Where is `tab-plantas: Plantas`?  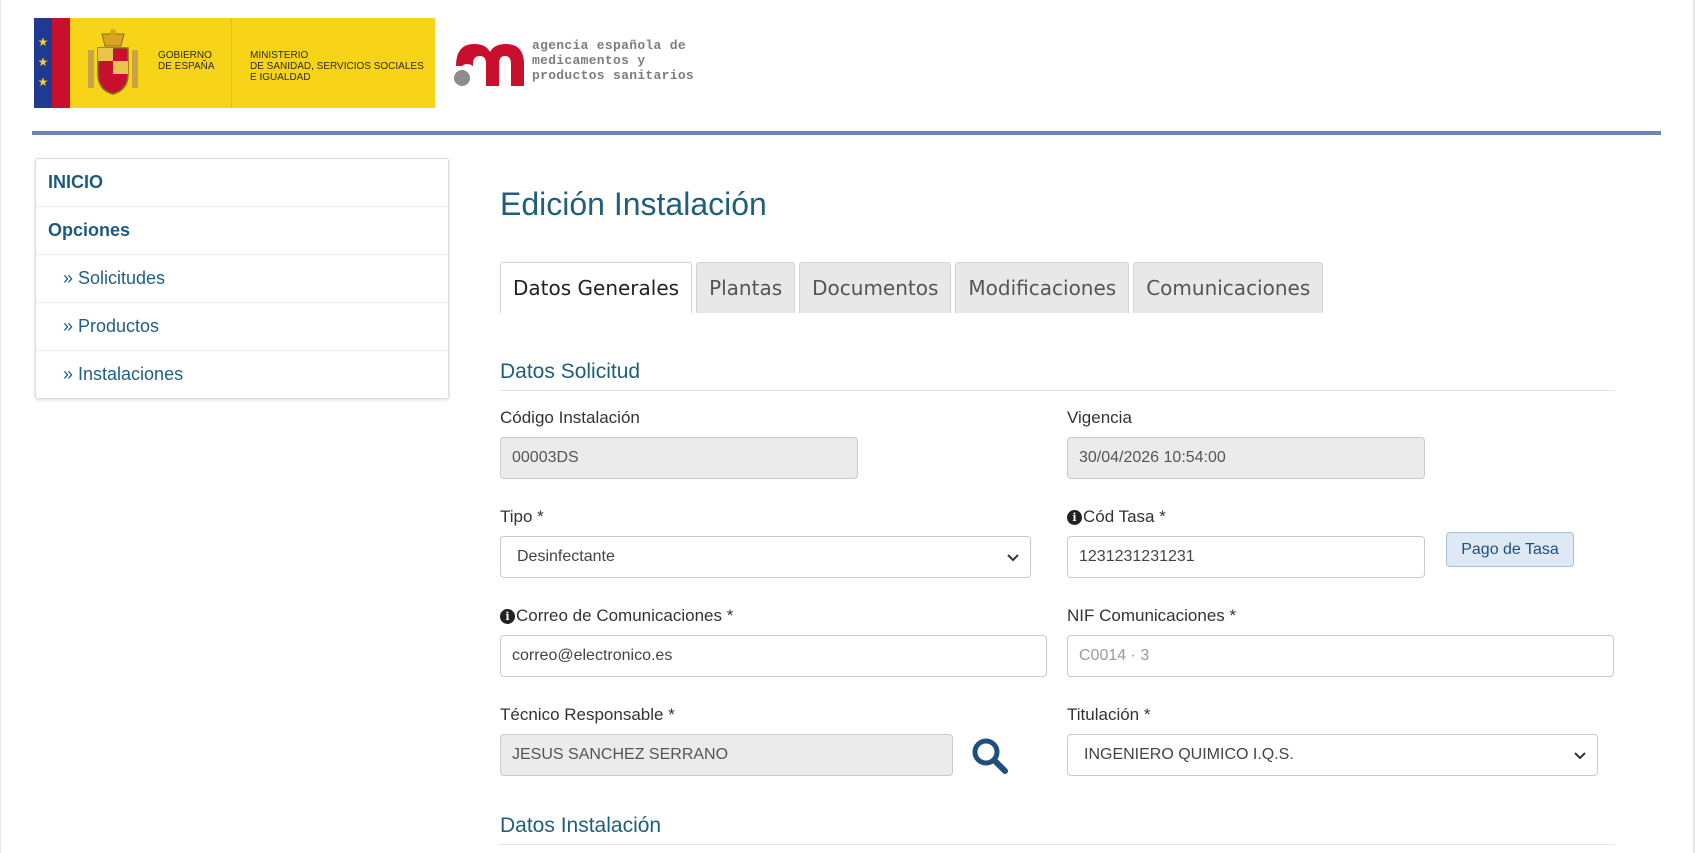
tab-plantas: Plantas is located at coordinates (746, 287).